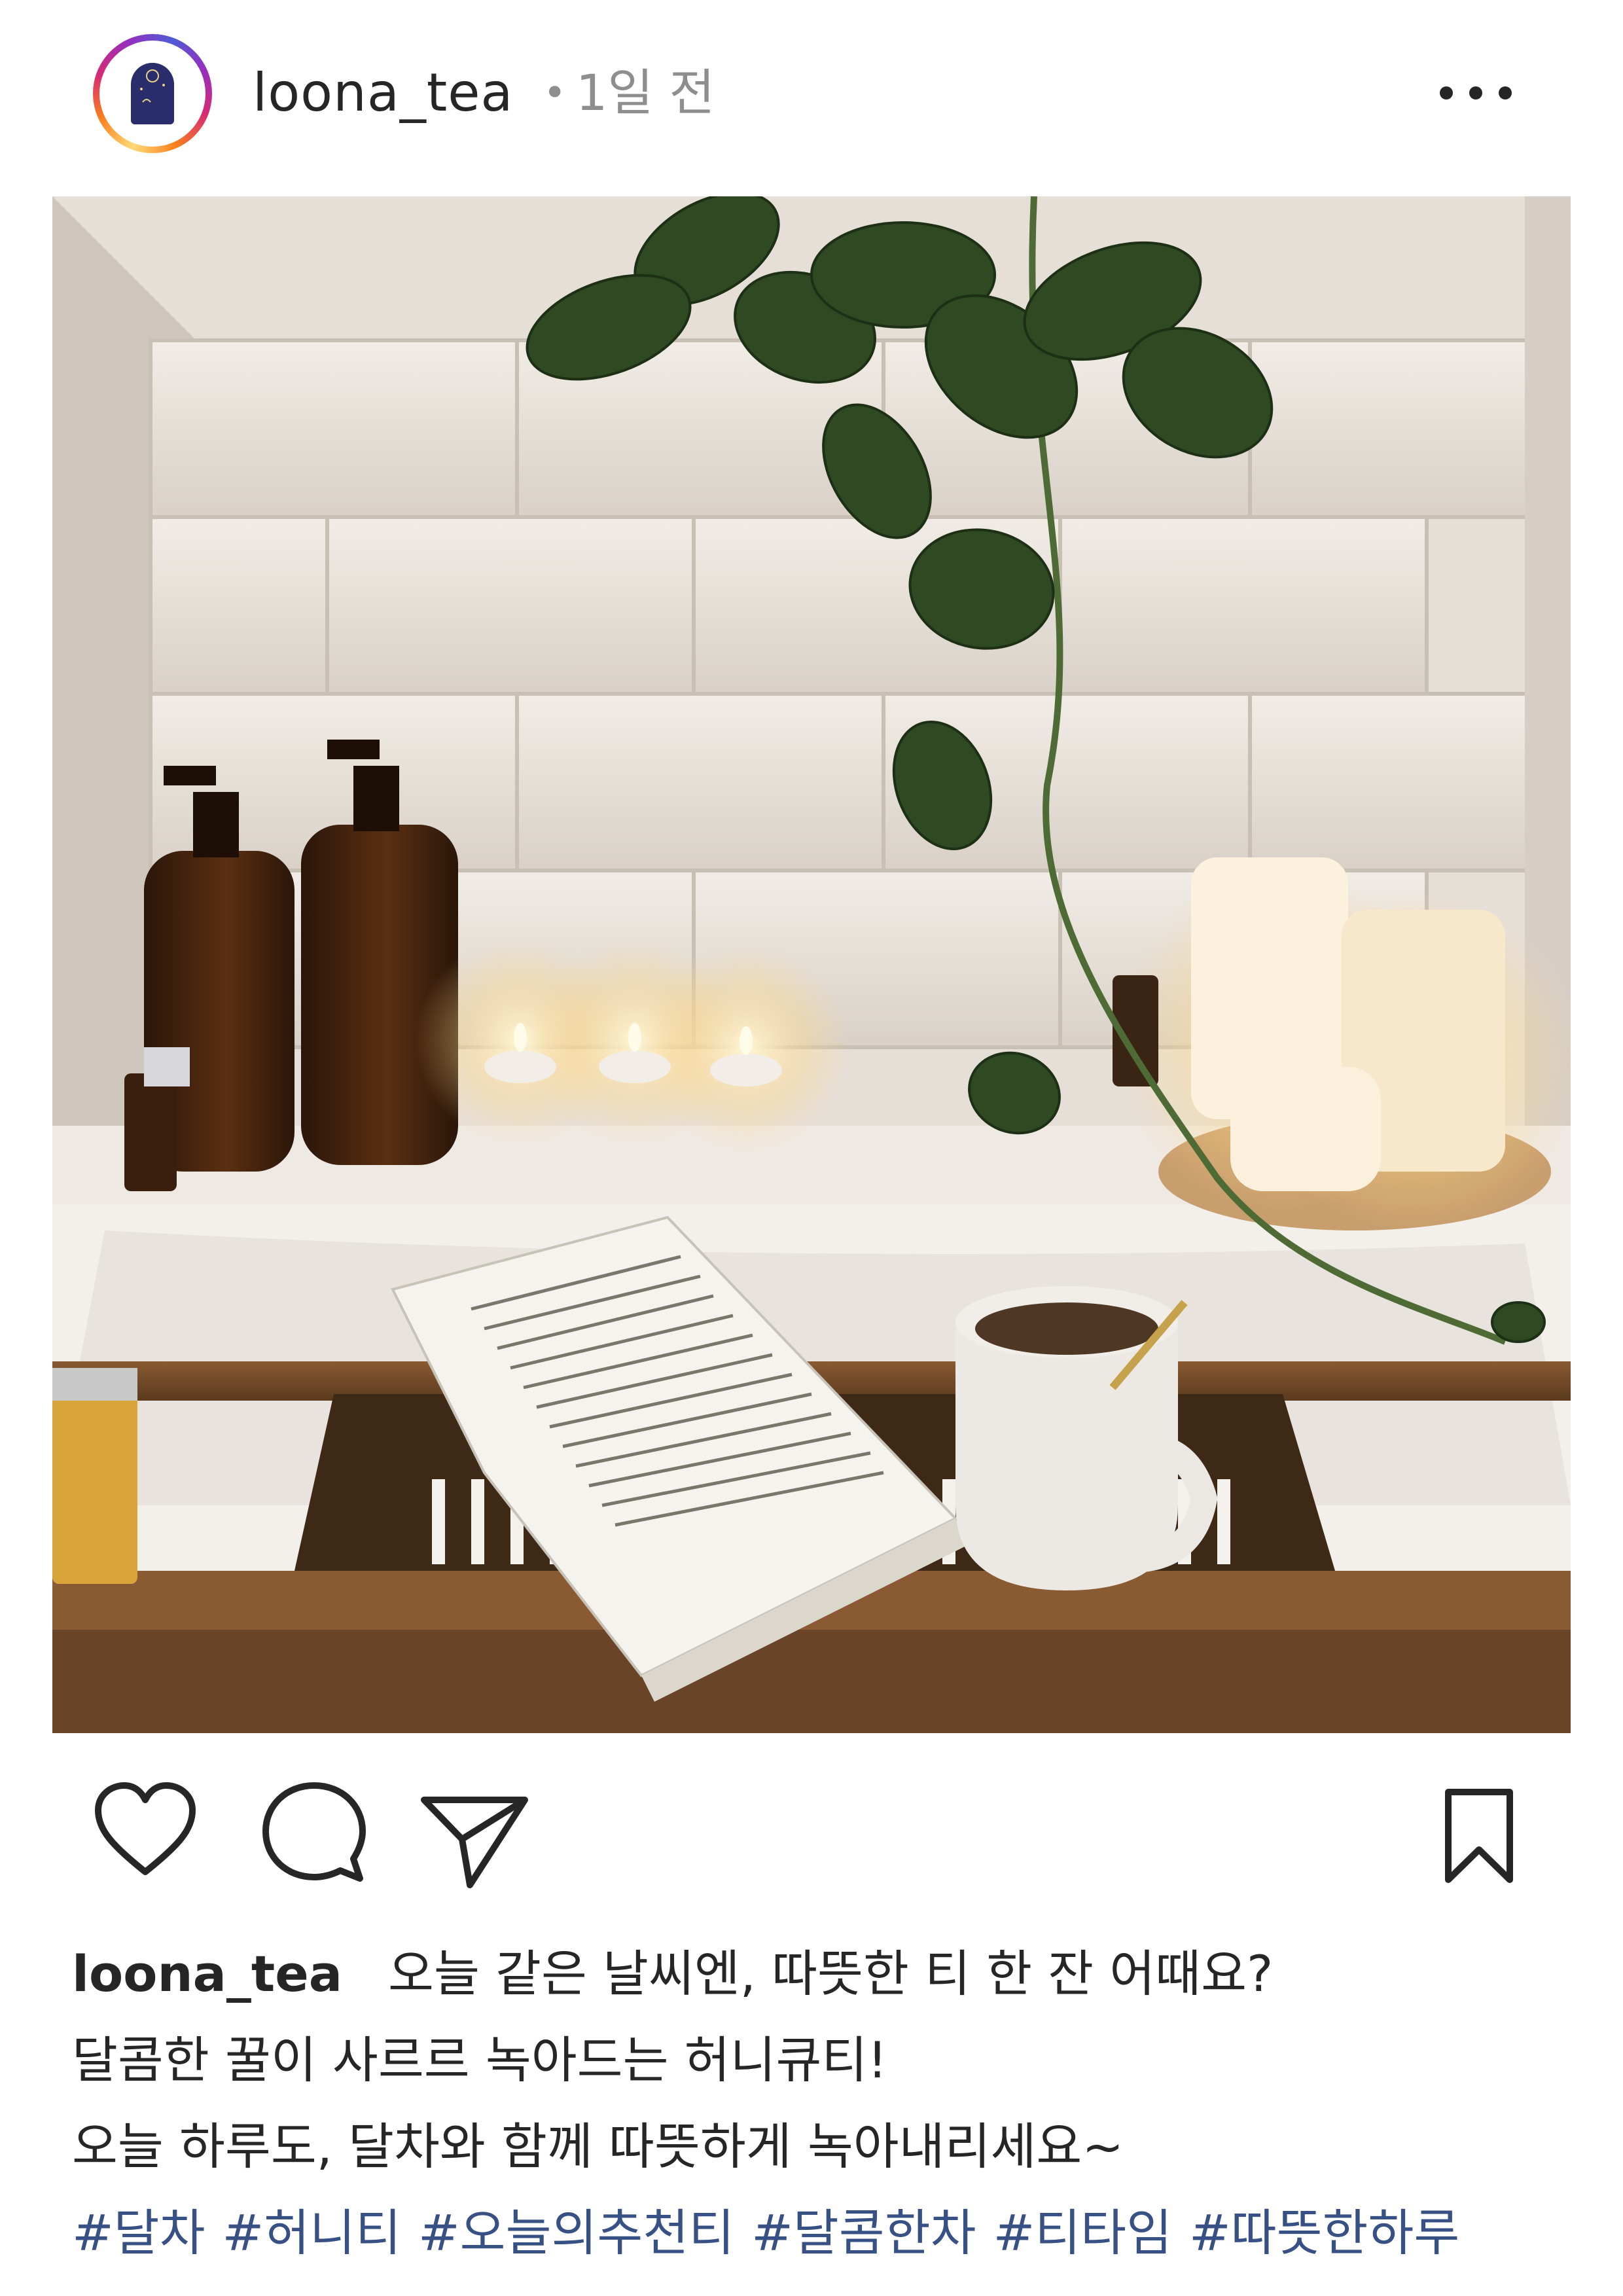  I want to click on avatar, so click(152, 93).